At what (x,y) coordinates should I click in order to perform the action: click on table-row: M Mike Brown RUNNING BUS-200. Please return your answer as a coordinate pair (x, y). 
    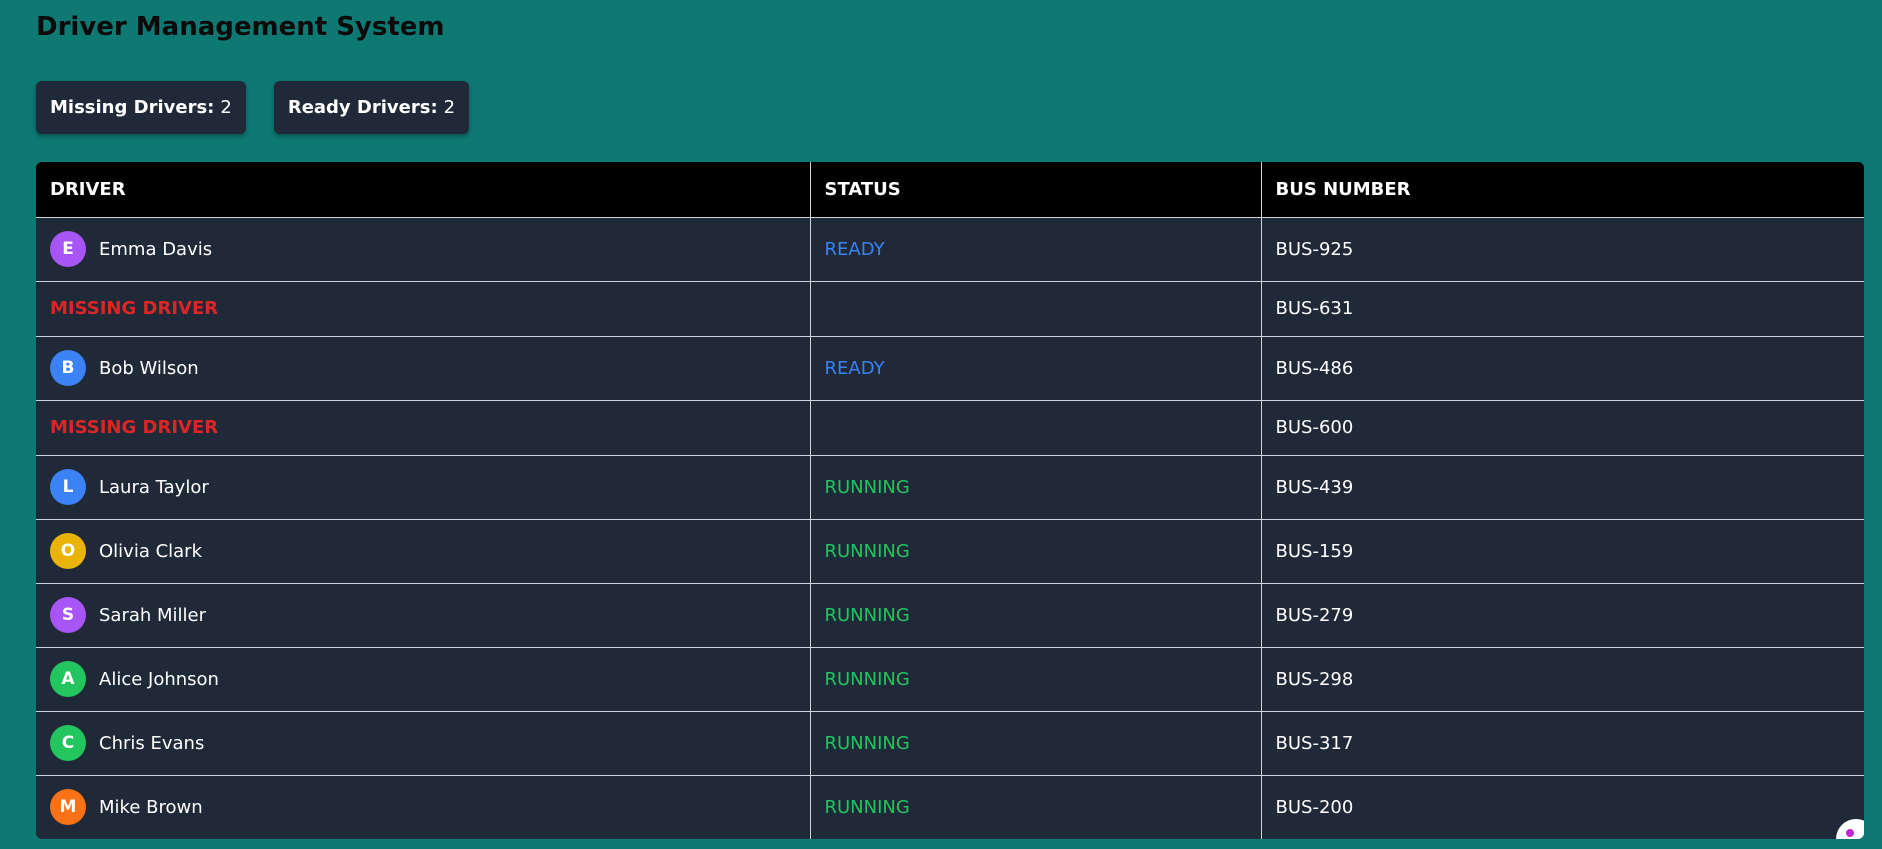
    Looking at the image, I should click on (950, 807).